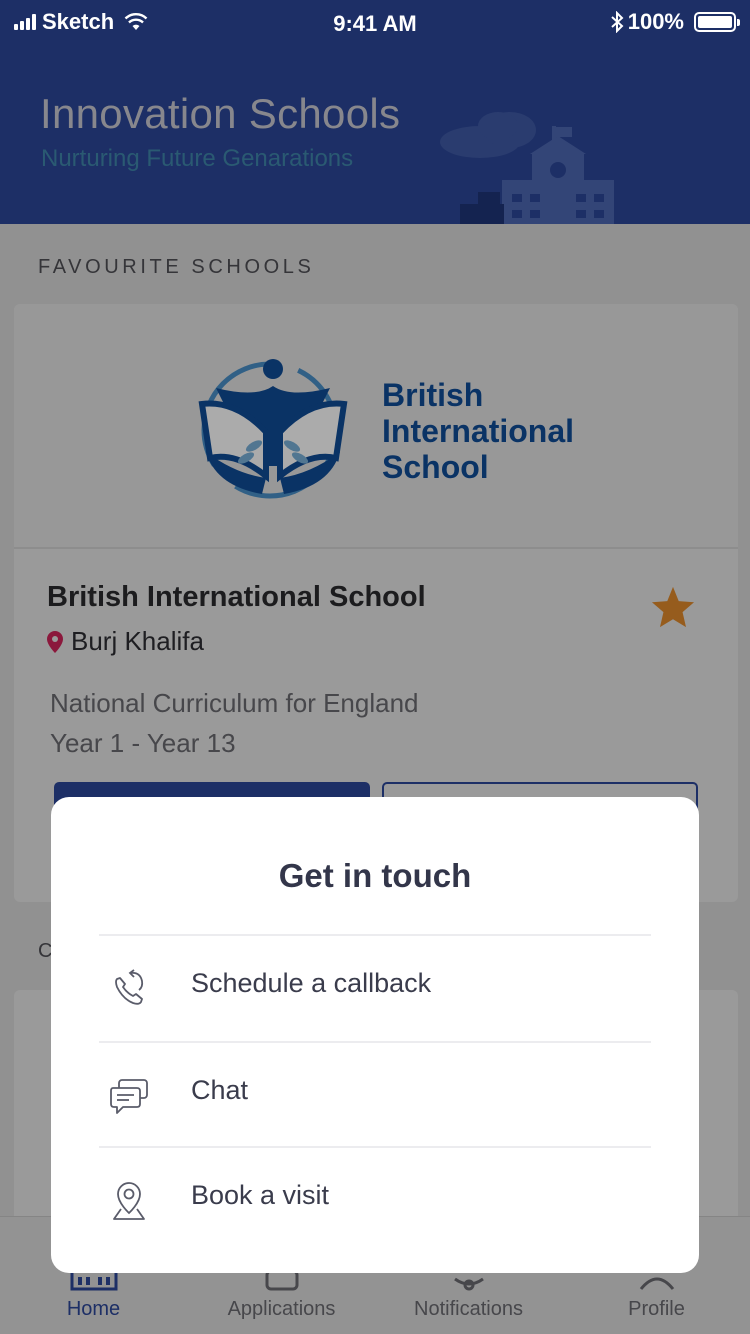 The height and width of the screenshot is (1334, 750). Describe the element at coordinates (375, 1198) in the screenshot. I see `option-book-visit: Book a visit` at that location.